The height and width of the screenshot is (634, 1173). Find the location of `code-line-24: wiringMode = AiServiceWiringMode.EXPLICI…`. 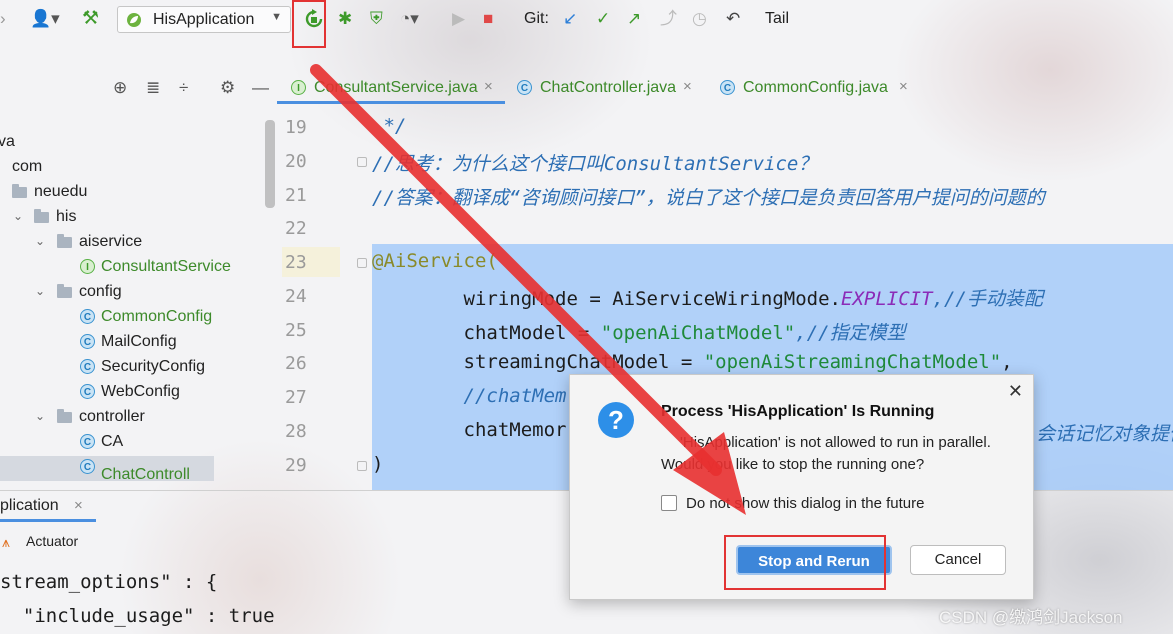

code-line-24: wiringMode = AiServiceWiringMode.EXPLICI… is located at coordinates (707, 297).